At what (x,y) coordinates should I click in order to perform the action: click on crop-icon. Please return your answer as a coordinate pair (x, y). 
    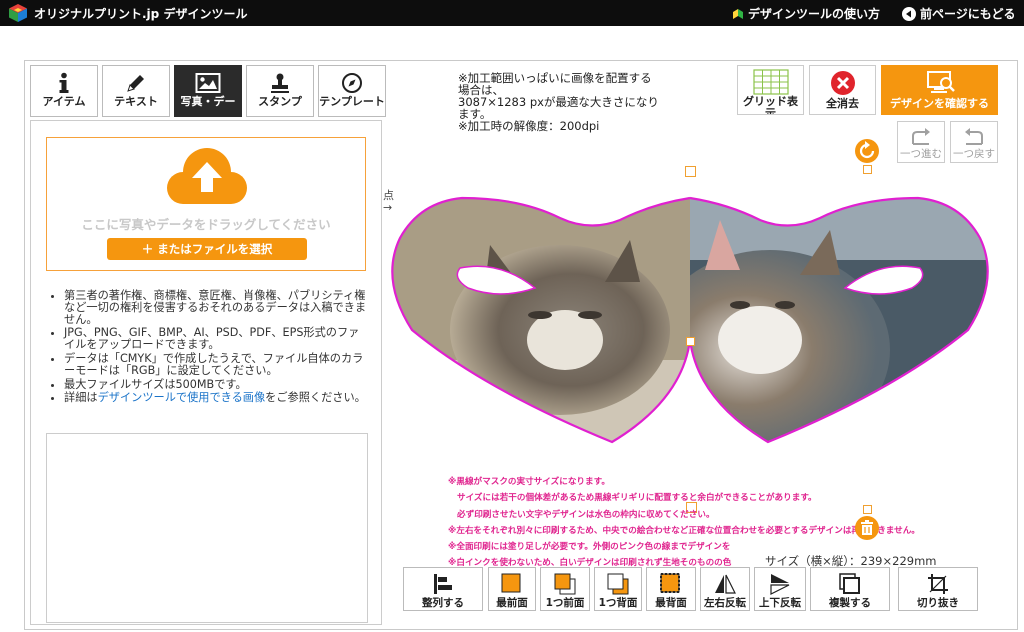
    Looking at the image, I should click on (938, 584).